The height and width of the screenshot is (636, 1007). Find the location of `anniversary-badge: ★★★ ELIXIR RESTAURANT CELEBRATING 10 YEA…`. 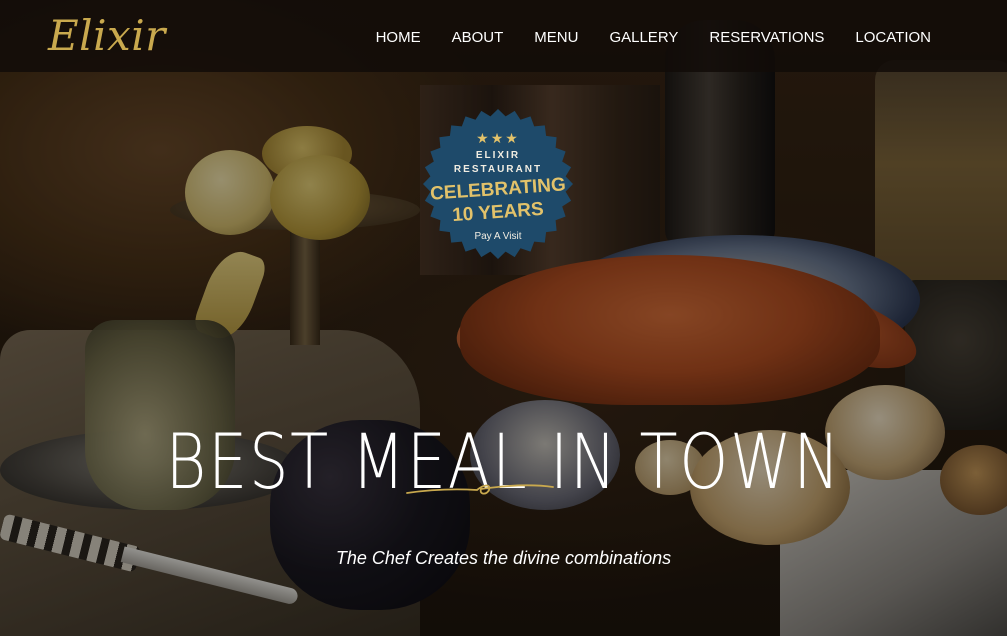

anniversary-badge: ★★★ ELIXIR RESTAURANT CELEBRATING 10 YEA… is located at coordinates (498, 184).